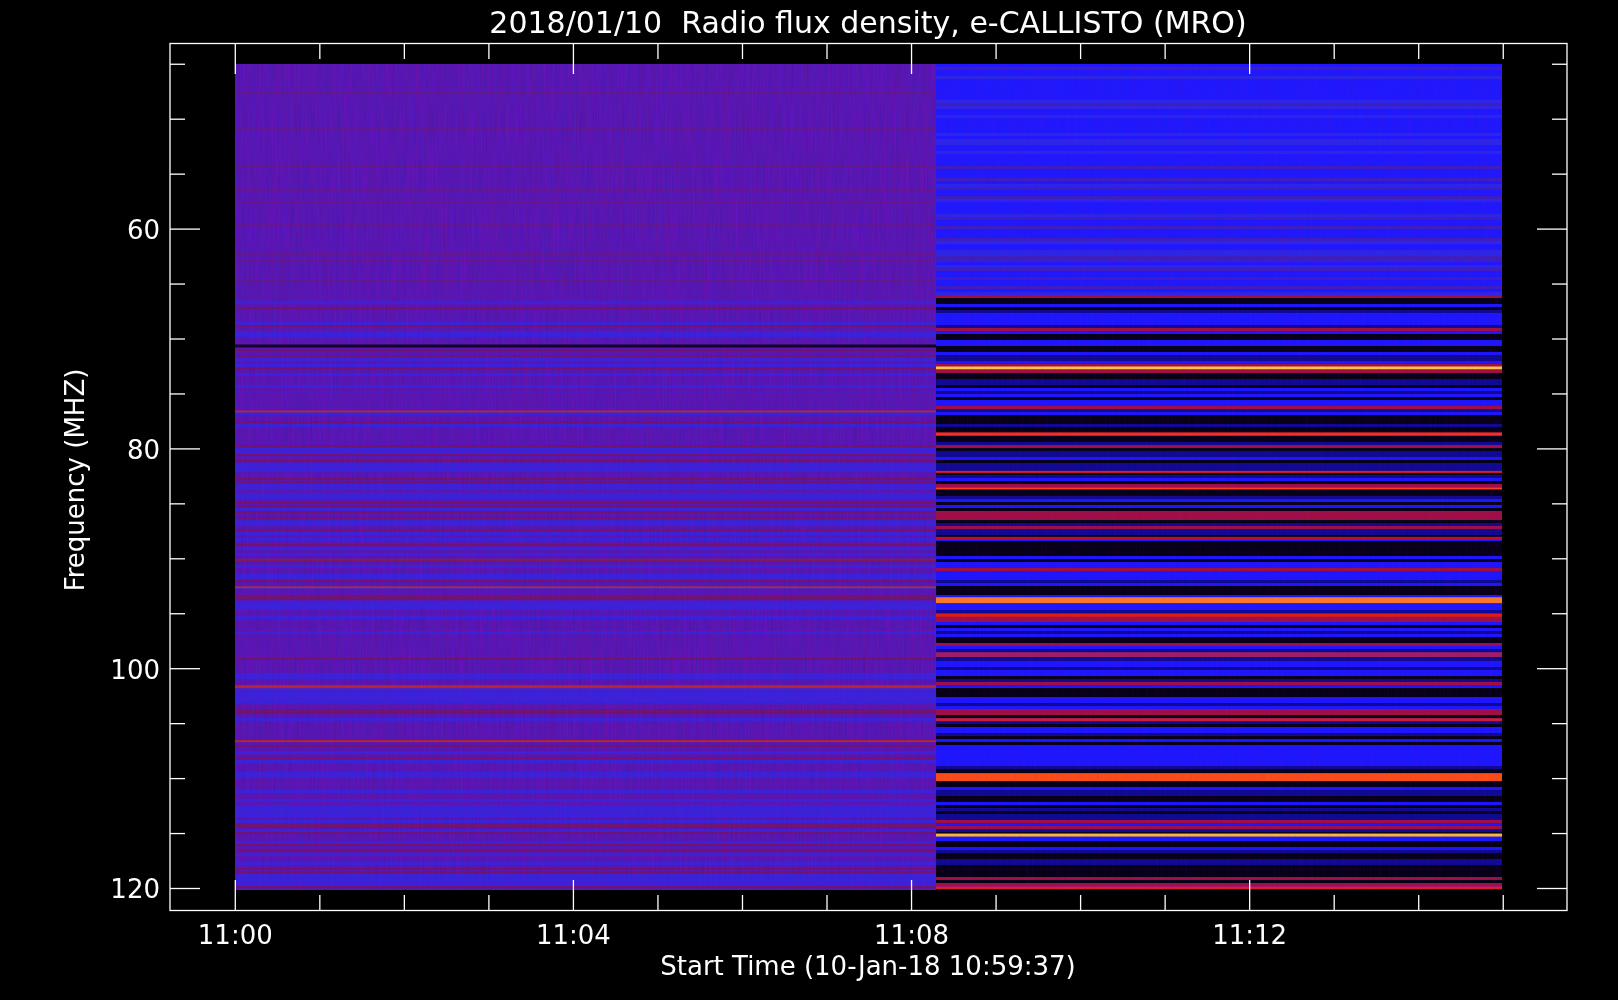 This screenshot has height=1000, width=1618. Describe the element at coordinates (143, 449) in the screenshot. I see `tick-label: 80` at that location.